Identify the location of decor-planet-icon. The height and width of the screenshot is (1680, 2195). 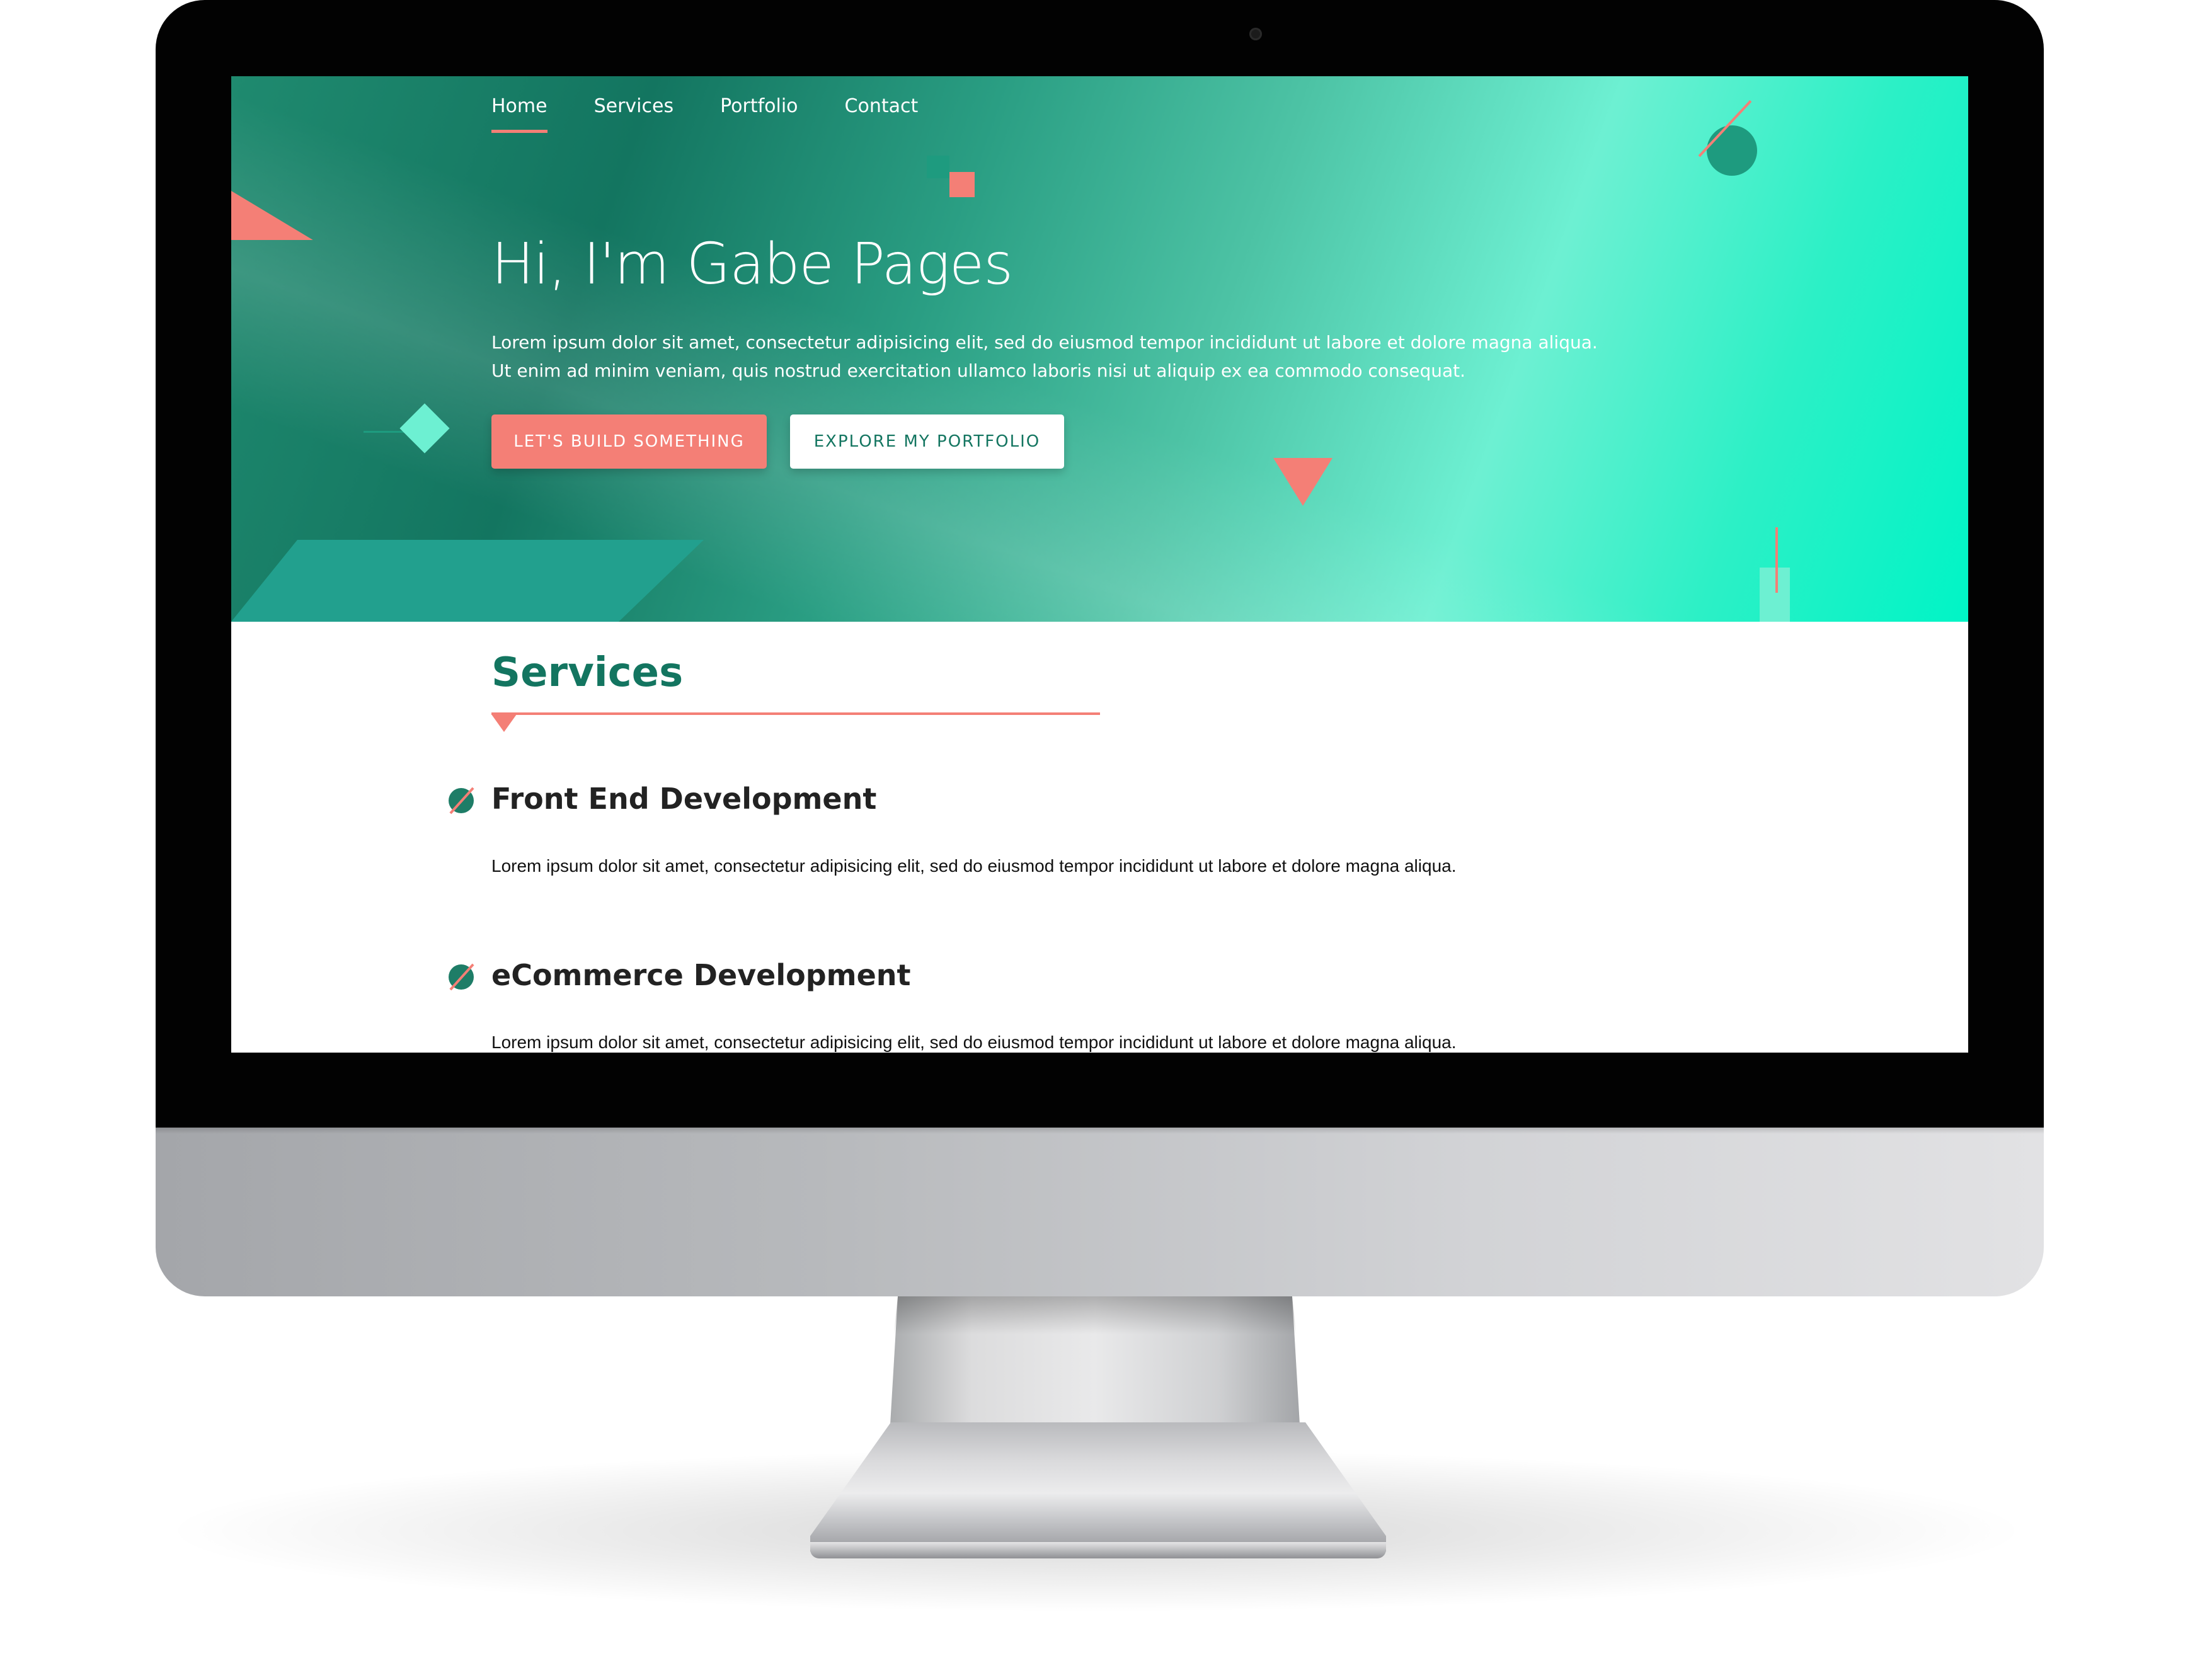
(1732, 150).